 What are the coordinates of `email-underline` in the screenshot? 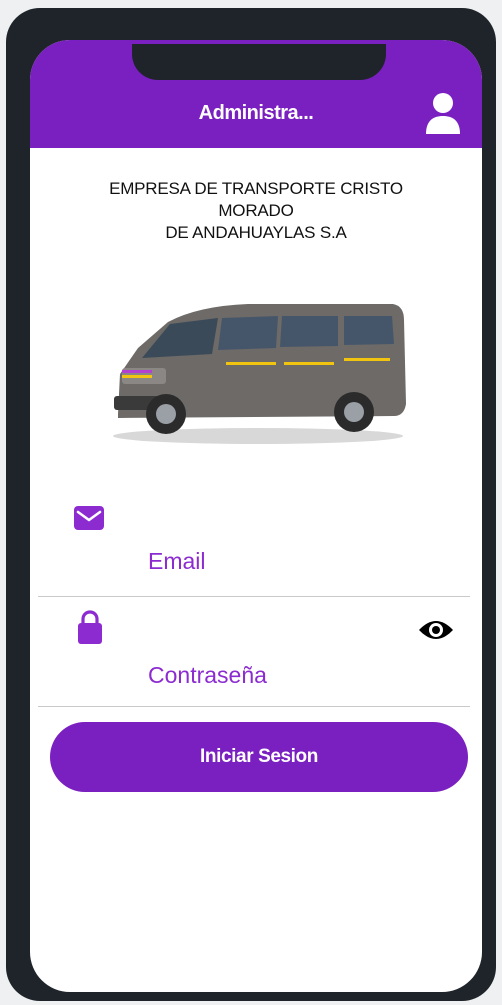 It's located at (254, 596).